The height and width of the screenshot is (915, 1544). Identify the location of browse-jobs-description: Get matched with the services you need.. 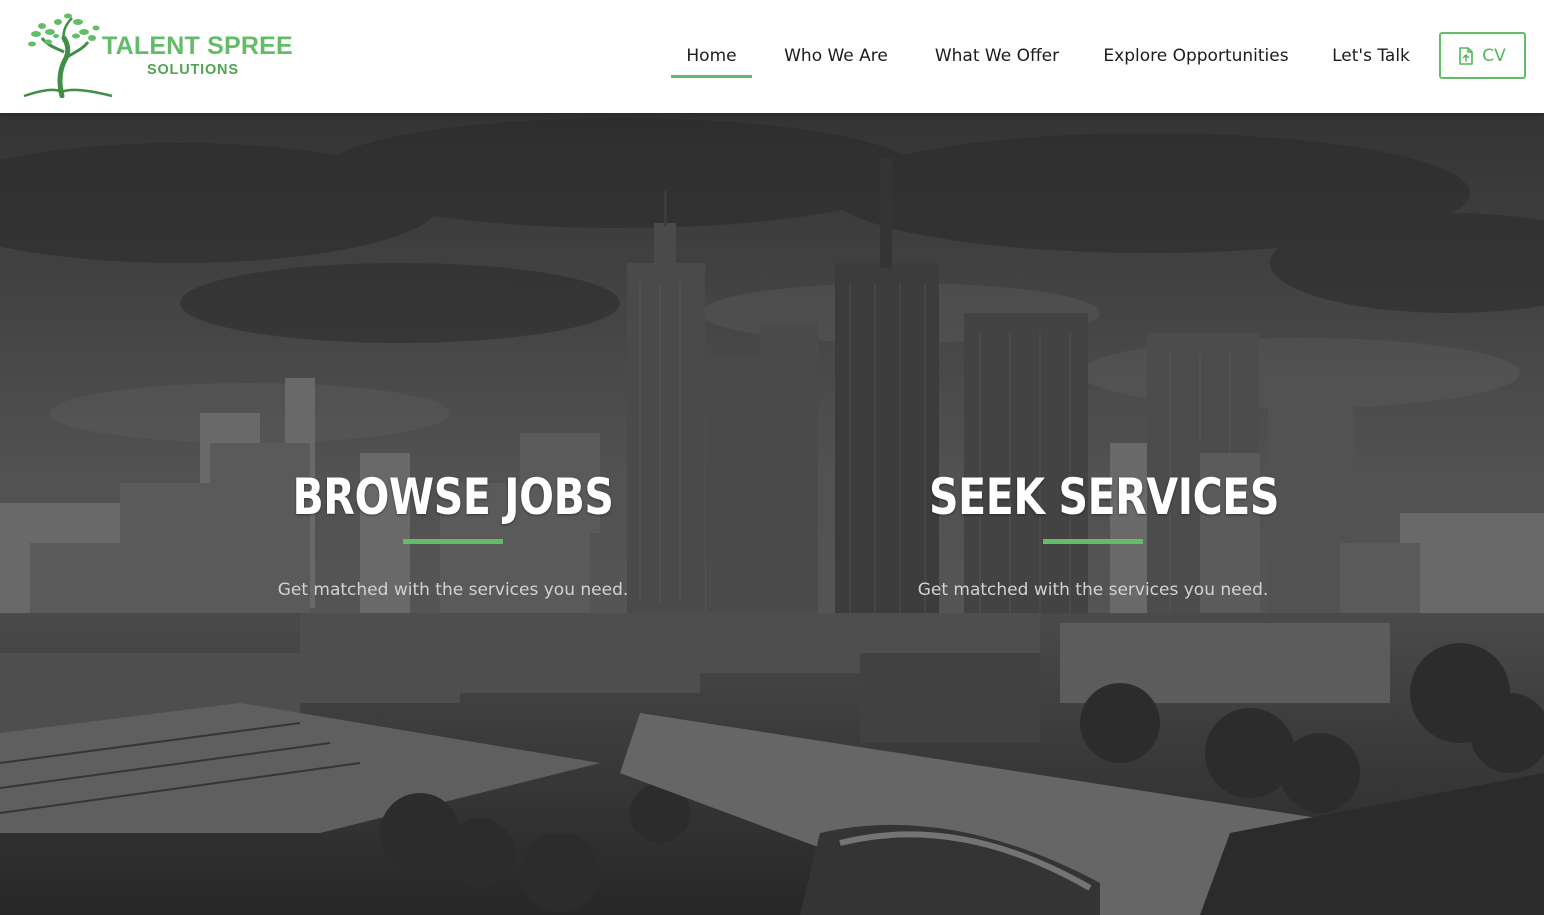
(453, 590).